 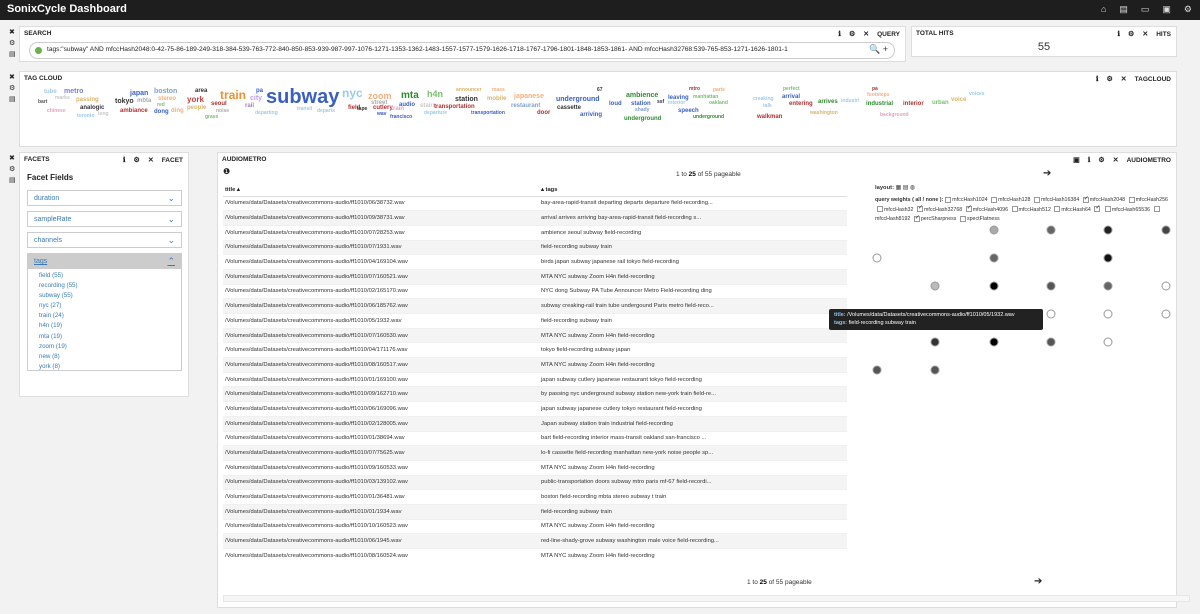 What do you see at coordinates (791, 89) in the screenshot?
I see `tag-cloud-word: perfect` at bounding box center [791, 89].